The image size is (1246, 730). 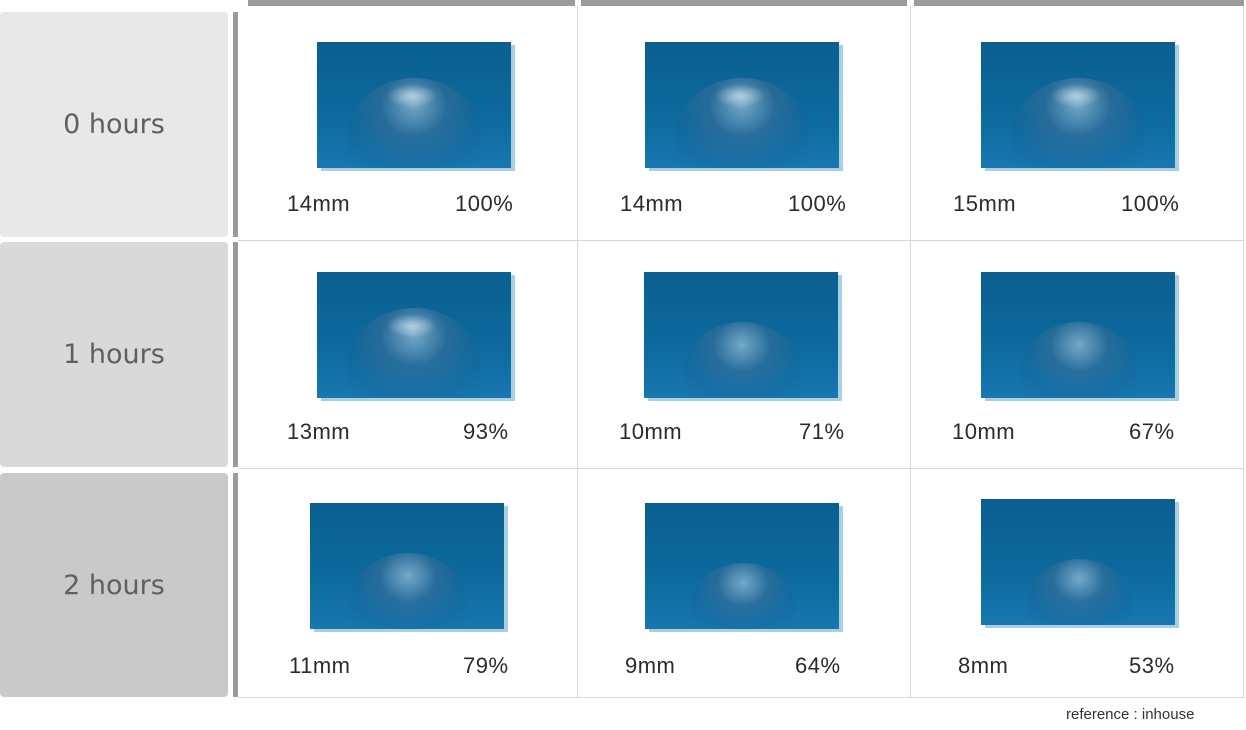 I want to click on cell-r2-c0: 11mm 79%, so click(x=410, y=583).